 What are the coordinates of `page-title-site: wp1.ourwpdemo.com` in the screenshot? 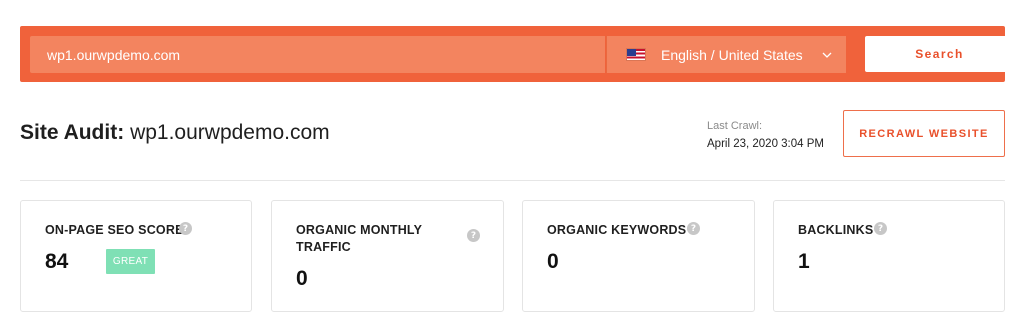 It's located at (230, 132).